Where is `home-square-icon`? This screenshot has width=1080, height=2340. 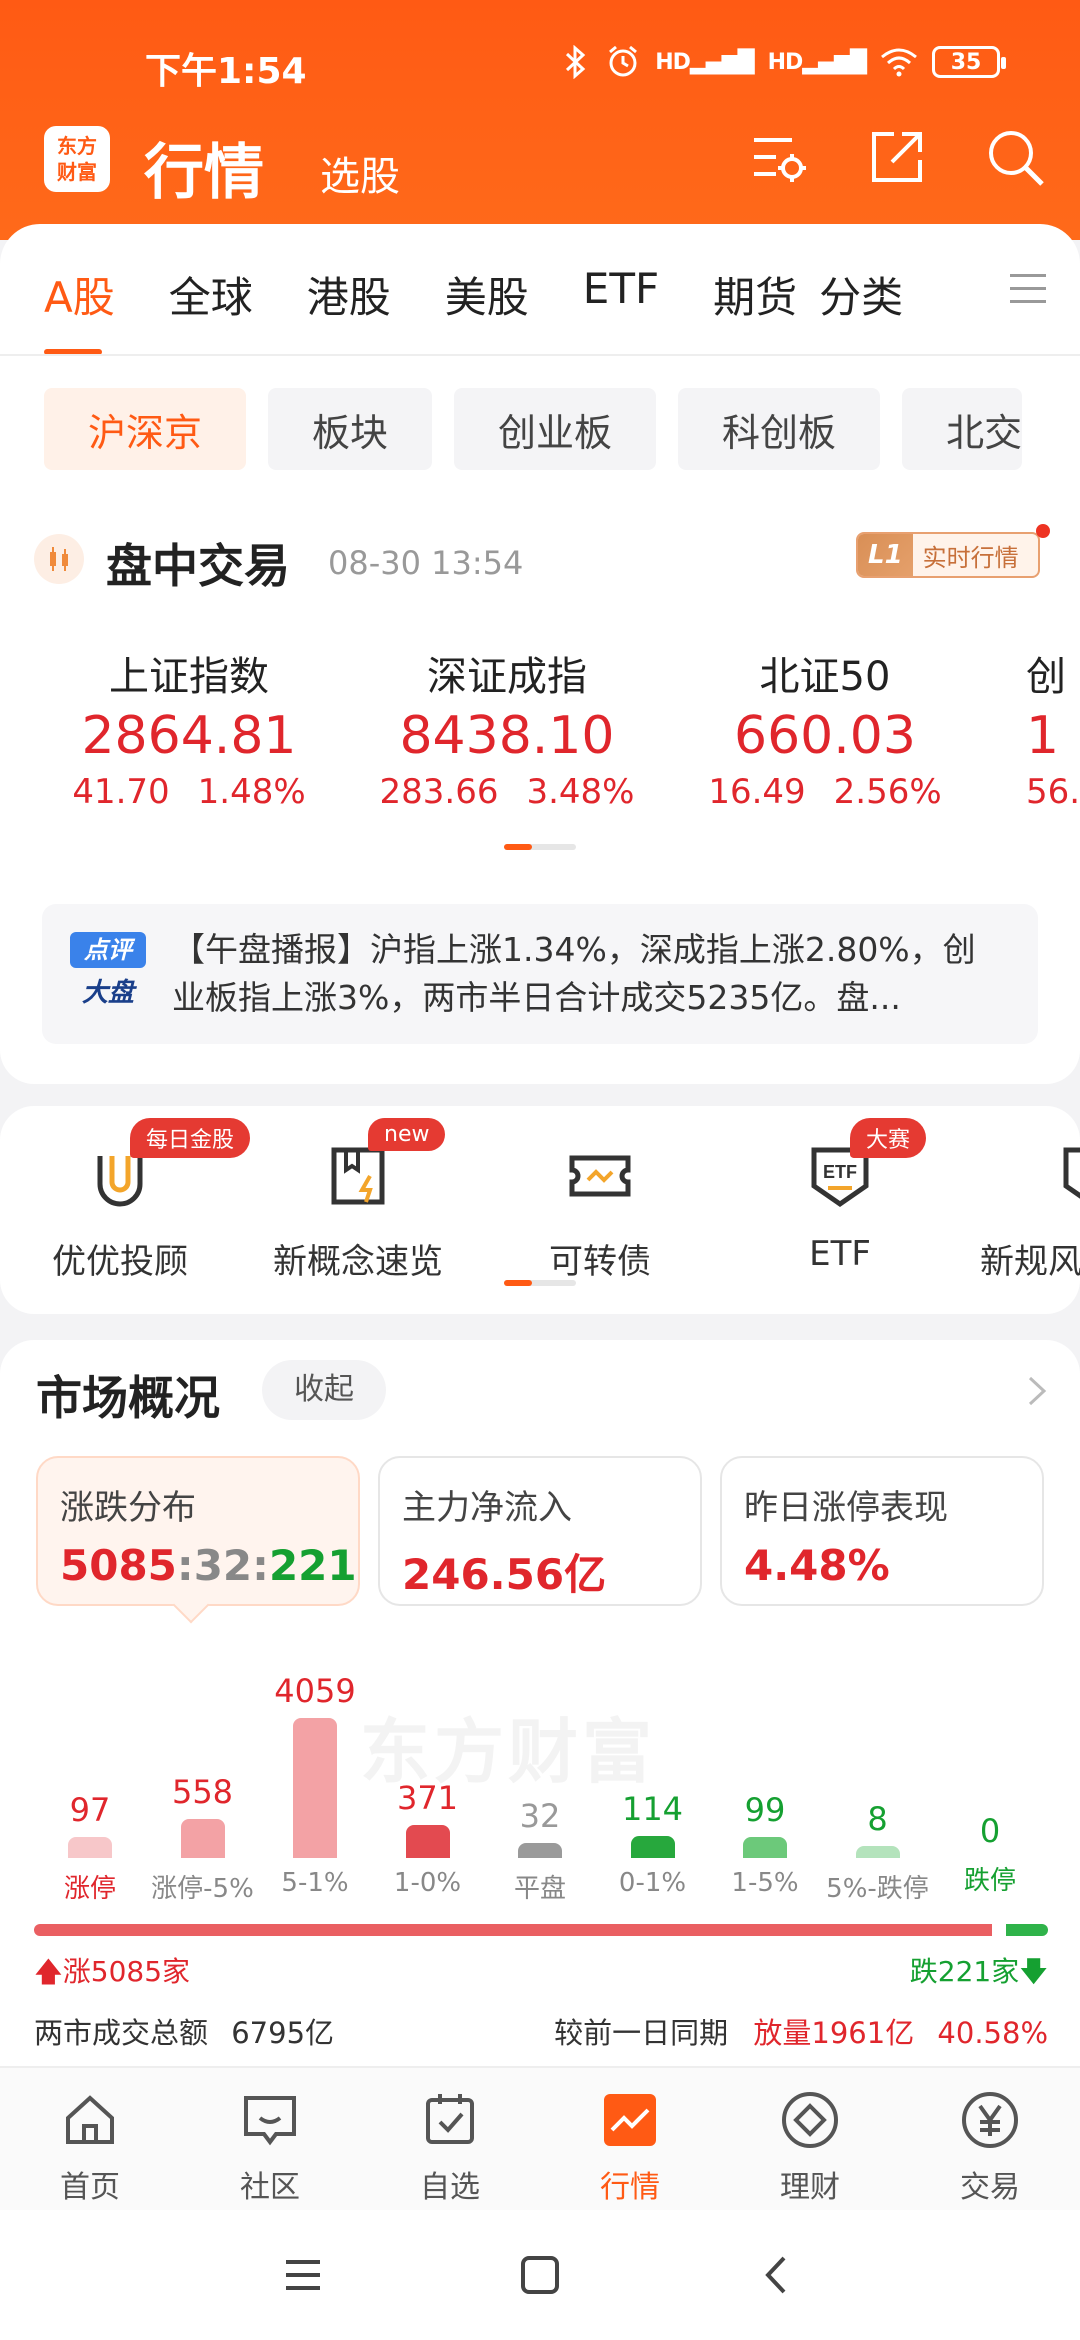 home-square-icon is located at coordinates (540, 2275).